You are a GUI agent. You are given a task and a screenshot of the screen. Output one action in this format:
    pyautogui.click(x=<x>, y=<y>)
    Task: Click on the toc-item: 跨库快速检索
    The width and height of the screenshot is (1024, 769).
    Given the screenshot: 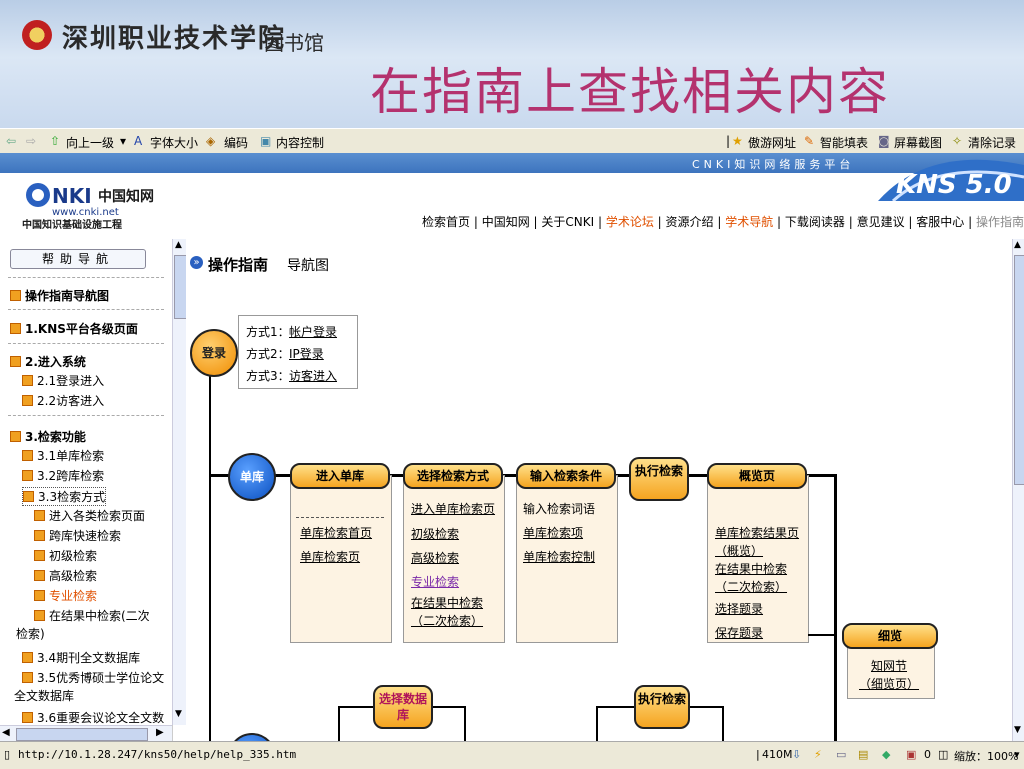 What is the action you would take?
    pyautogui.click(x=77, y=535)
    